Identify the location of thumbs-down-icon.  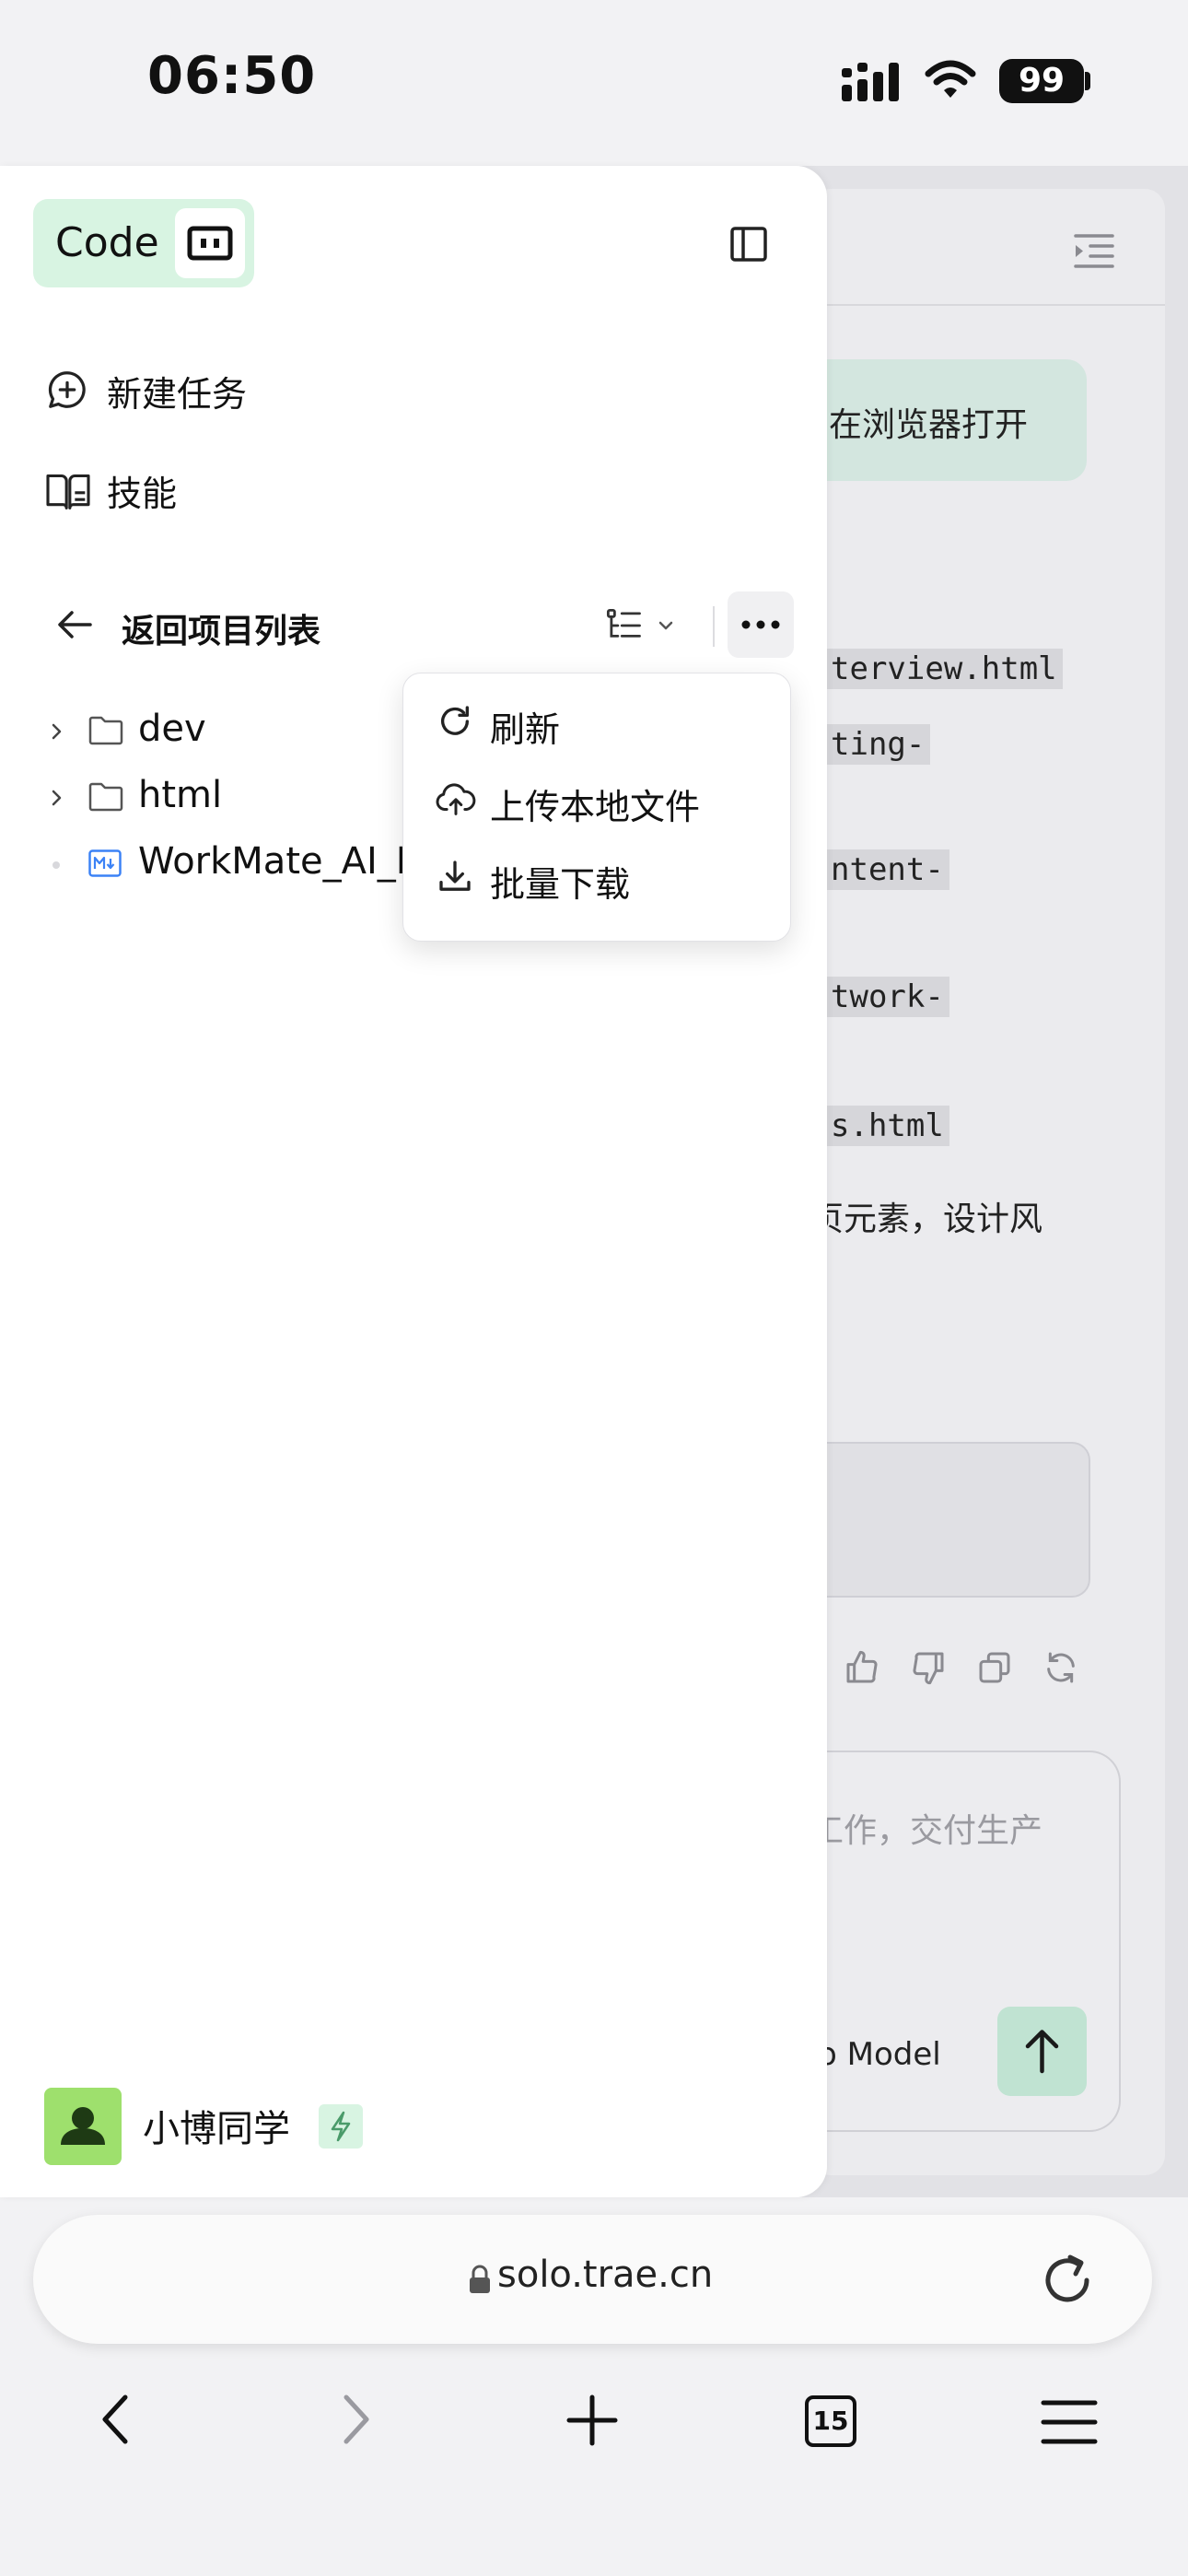
(928, 1667).